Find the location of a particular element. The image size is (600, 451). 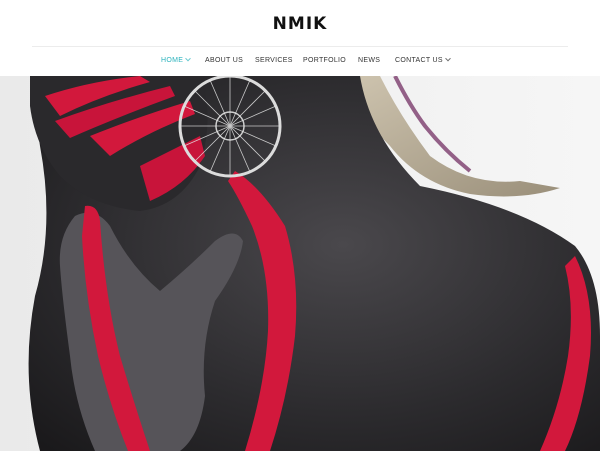

nav-item-portfolio-label: PORTFOLIO is located at coordinates (325, 60).